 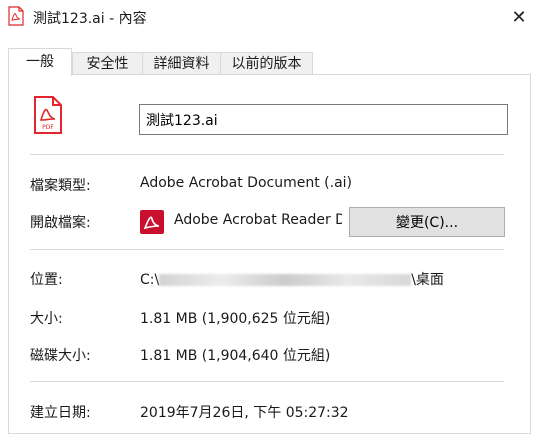 What do you see at coordinates (246, 183) in the screenshot?
I see `file-type-value: Adobe Acrobat Document (.ai)` at bounding box center [246, 183].